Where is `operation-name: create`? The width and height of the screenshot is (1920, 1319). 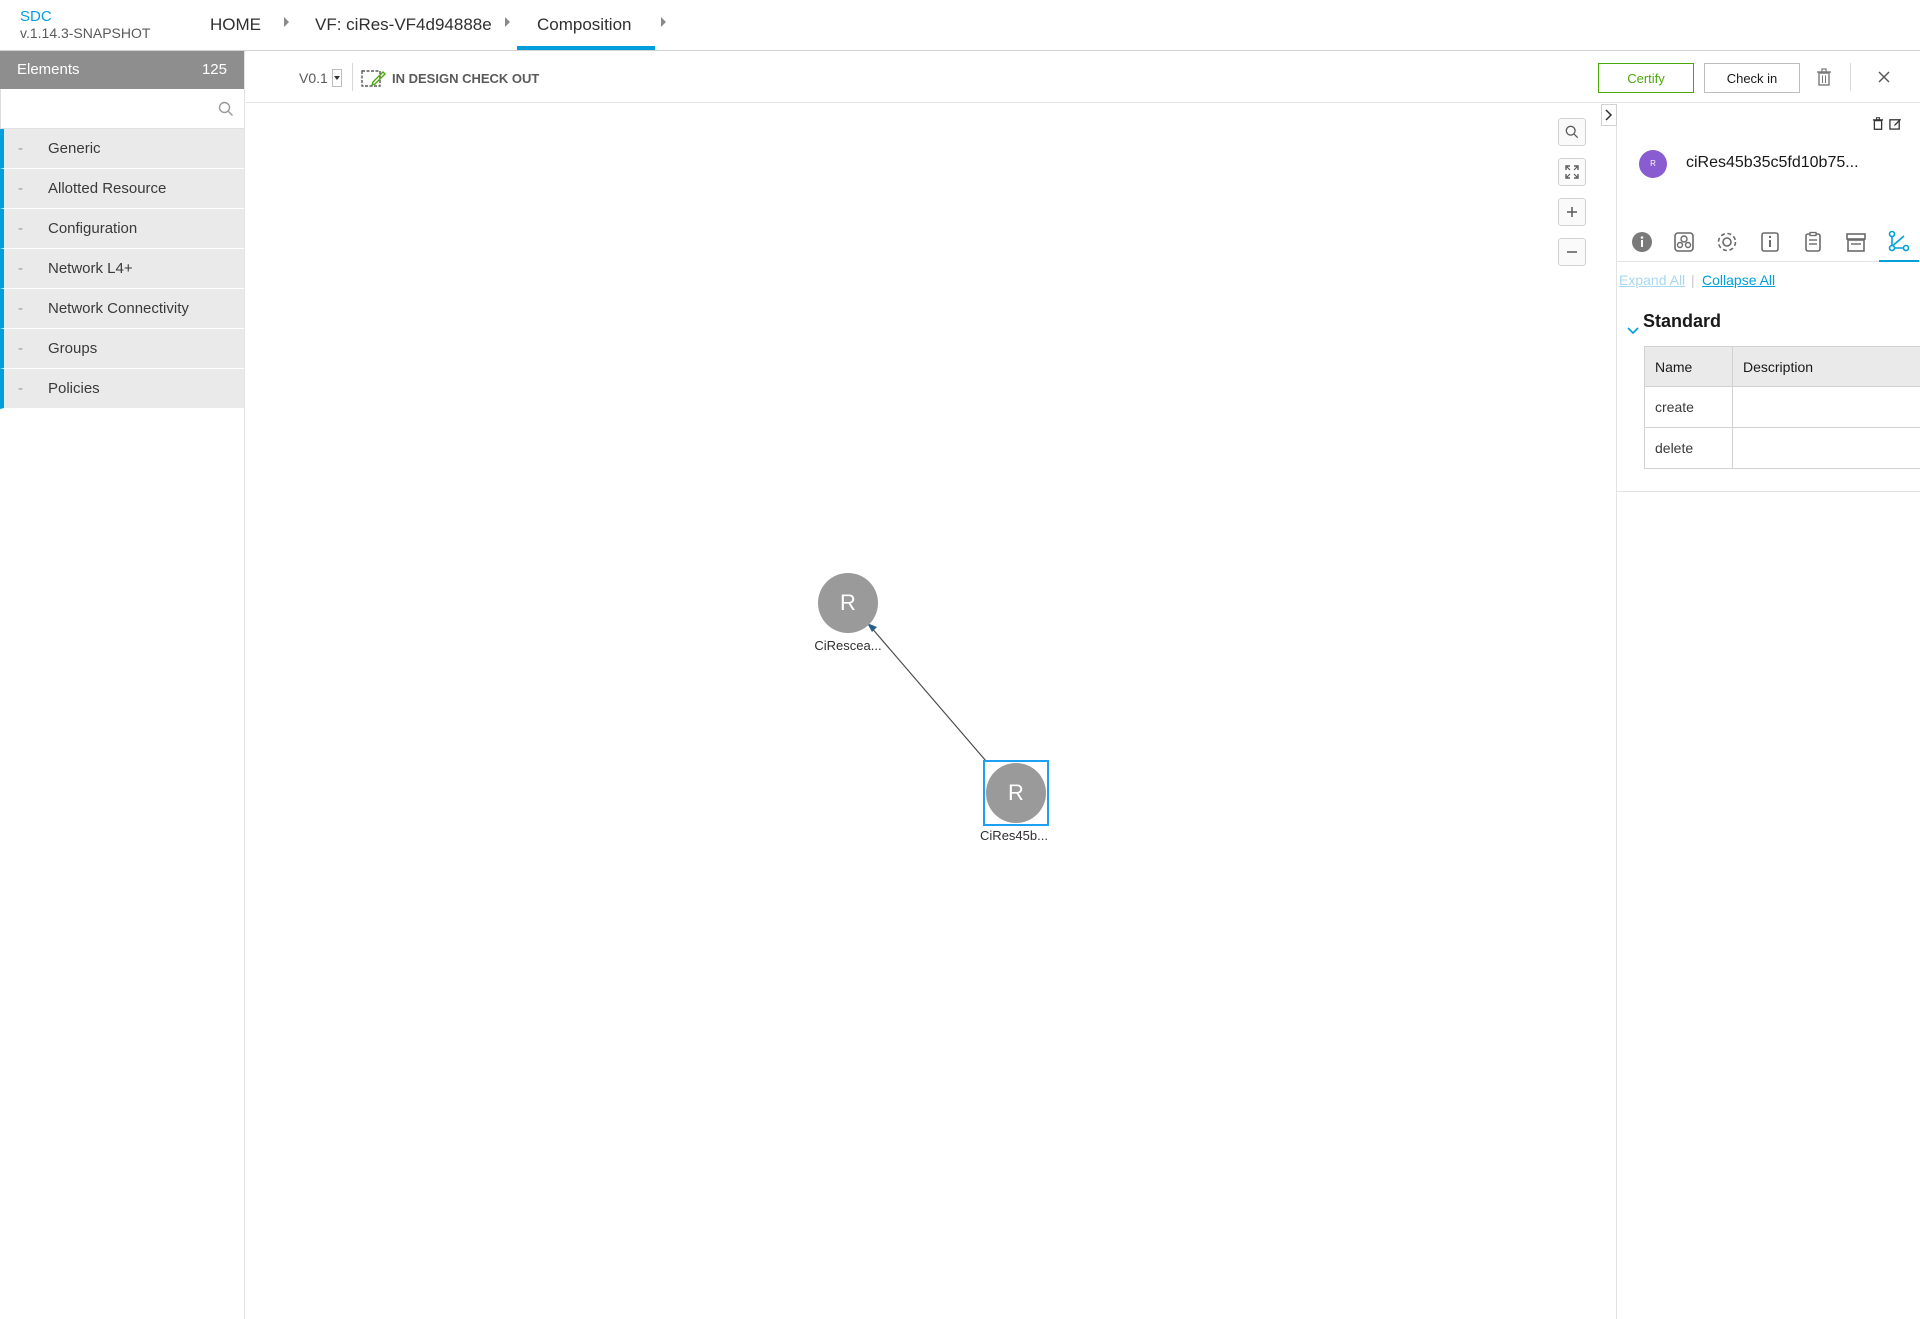
operation-name: create is located at coordinates (1688, 407).